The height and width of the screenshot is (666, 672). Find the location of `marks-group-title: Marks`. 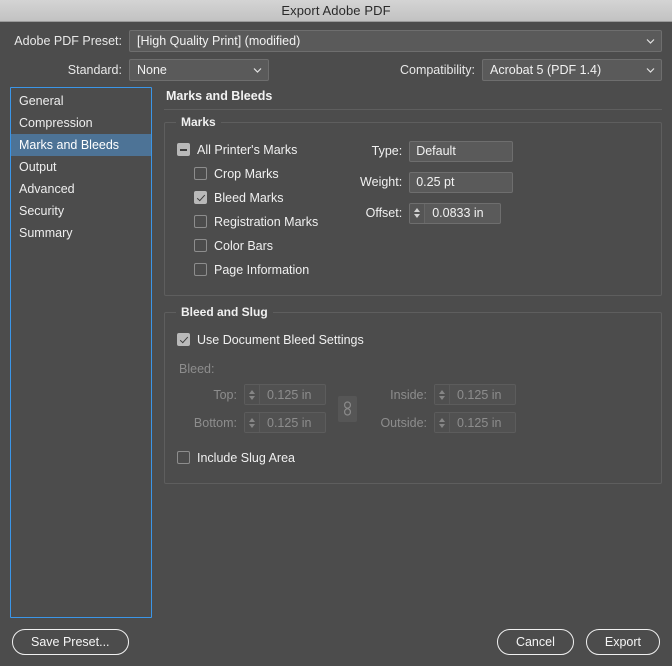

marks-group-title: Marks is located at coordinates (198, 122).